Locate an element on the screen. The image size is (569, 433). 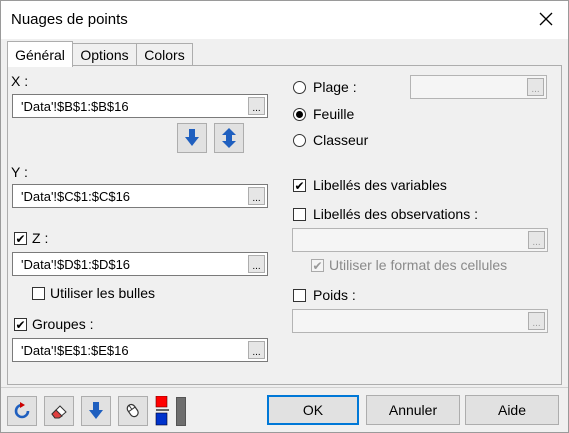
cell-format-label: Utiliser le format des cellules is located at coordinates (418, 265).